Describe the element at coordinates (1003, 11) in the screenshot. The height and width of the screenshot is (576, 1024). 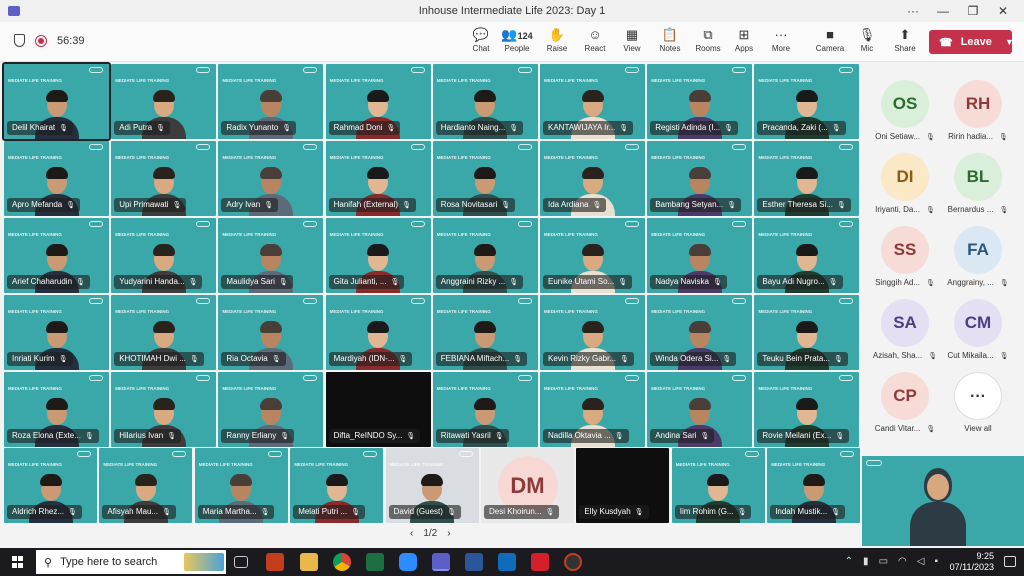
I see `close-button: ✕` at that location.